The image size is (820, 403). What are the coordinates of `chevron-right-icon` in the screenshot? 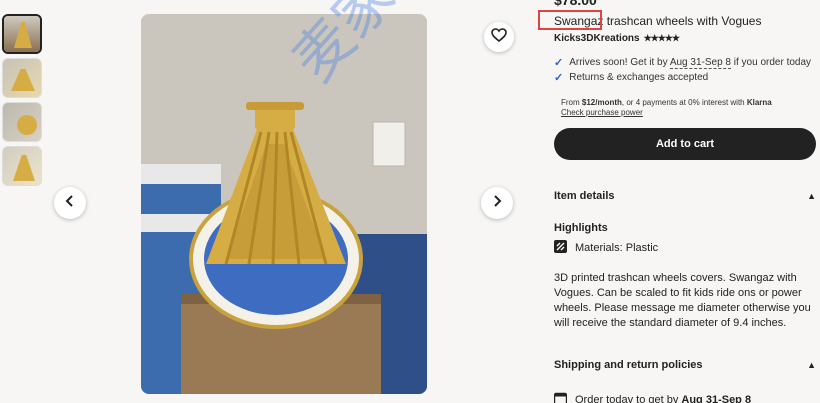 It's located at (497, 203).